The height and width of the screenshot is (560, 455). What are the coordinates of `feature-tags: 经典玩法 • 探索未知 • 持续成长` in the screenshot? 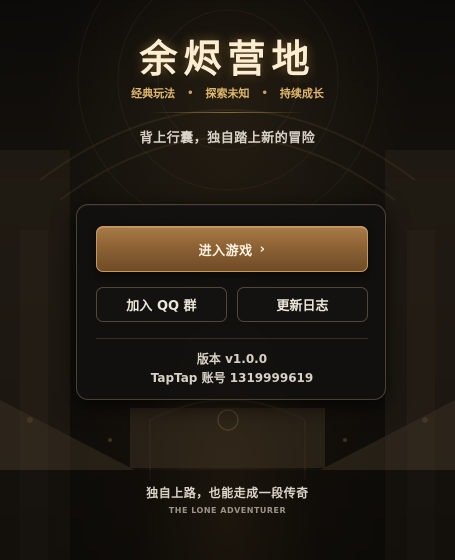 It's located at (227, 93).